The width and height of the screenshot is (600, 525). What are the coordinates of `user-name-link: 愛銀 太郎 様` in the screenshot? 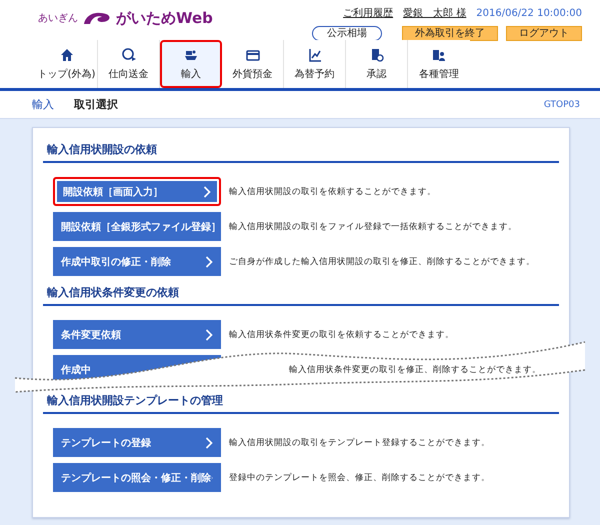 It's located at (434, 13).